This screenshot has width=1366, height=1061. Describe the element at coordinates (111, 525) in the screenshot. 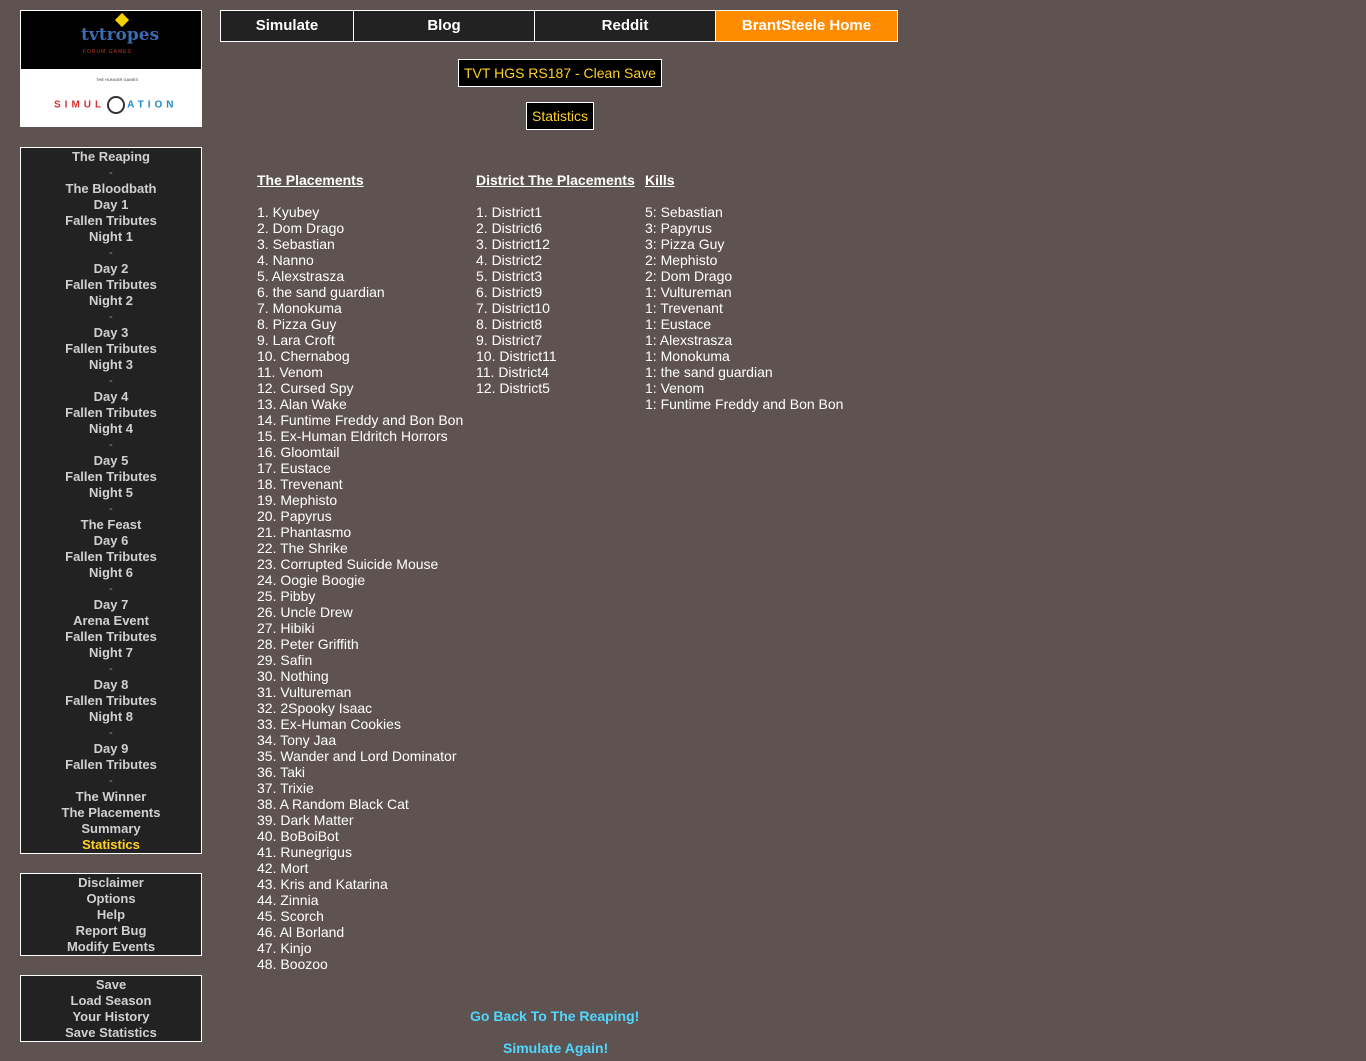

I see `sidebar-item-the-feast: The Feast` at that location.